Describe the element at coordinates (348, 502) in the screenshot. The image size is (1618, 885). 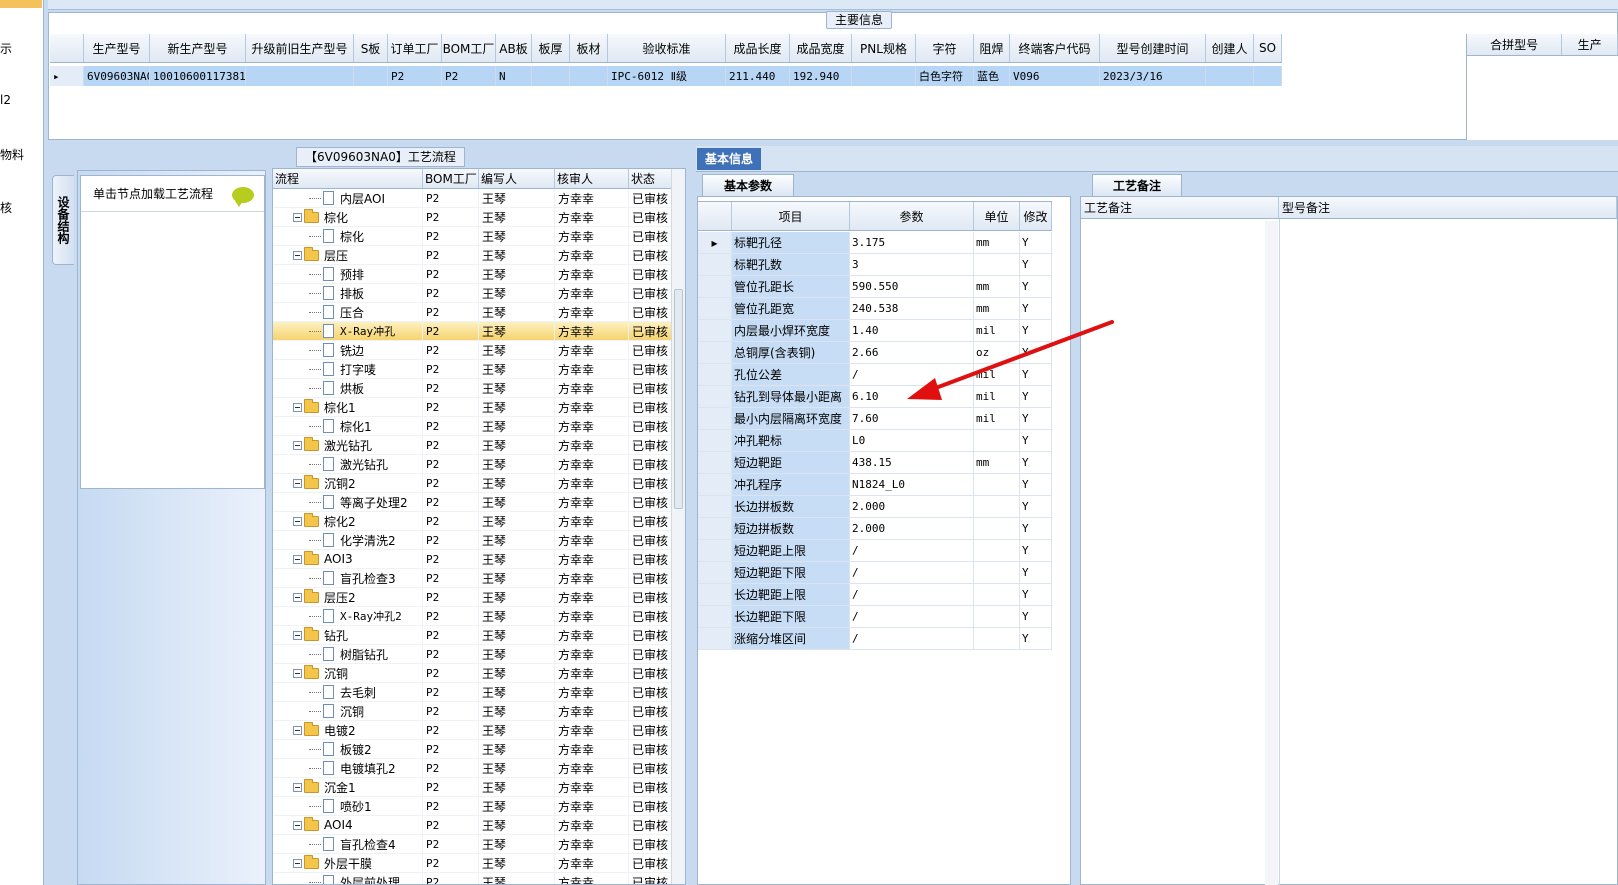
I see `process-node: 等离子处理2` at that location.